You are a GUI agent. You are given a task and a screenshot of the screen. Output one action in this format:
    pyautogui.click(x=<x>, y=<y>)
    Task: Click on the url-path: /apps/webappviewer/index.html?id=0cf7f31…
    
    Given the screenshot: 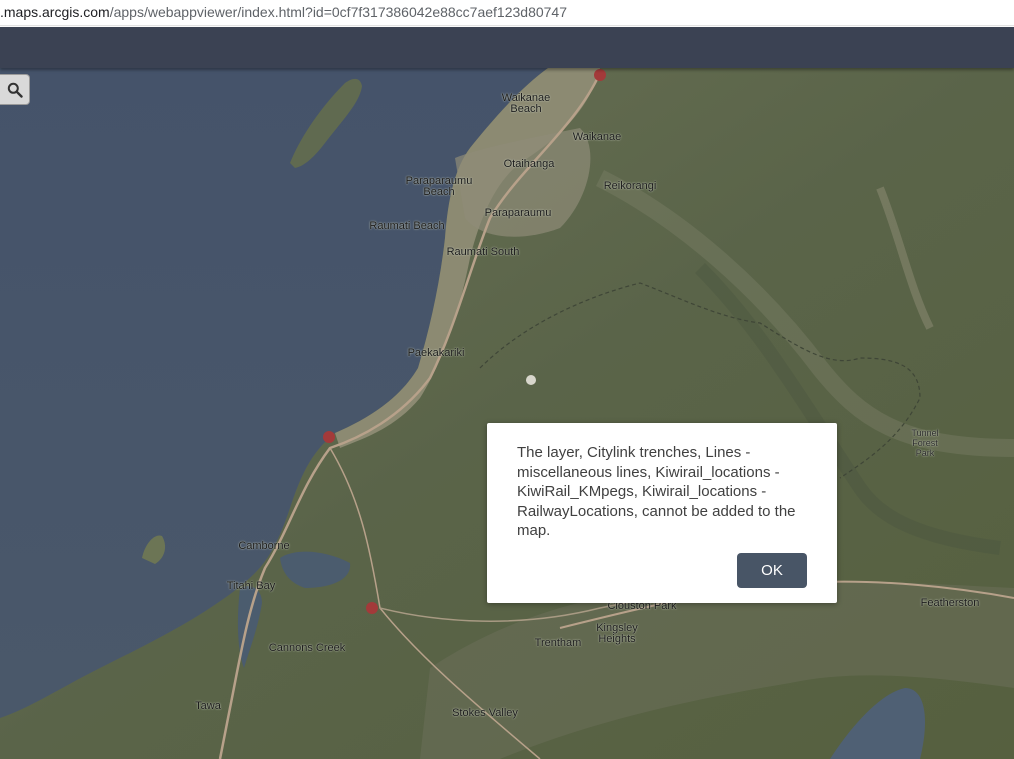 What is the action you would take?
    pyautogui.click(x=338, y=12)
    